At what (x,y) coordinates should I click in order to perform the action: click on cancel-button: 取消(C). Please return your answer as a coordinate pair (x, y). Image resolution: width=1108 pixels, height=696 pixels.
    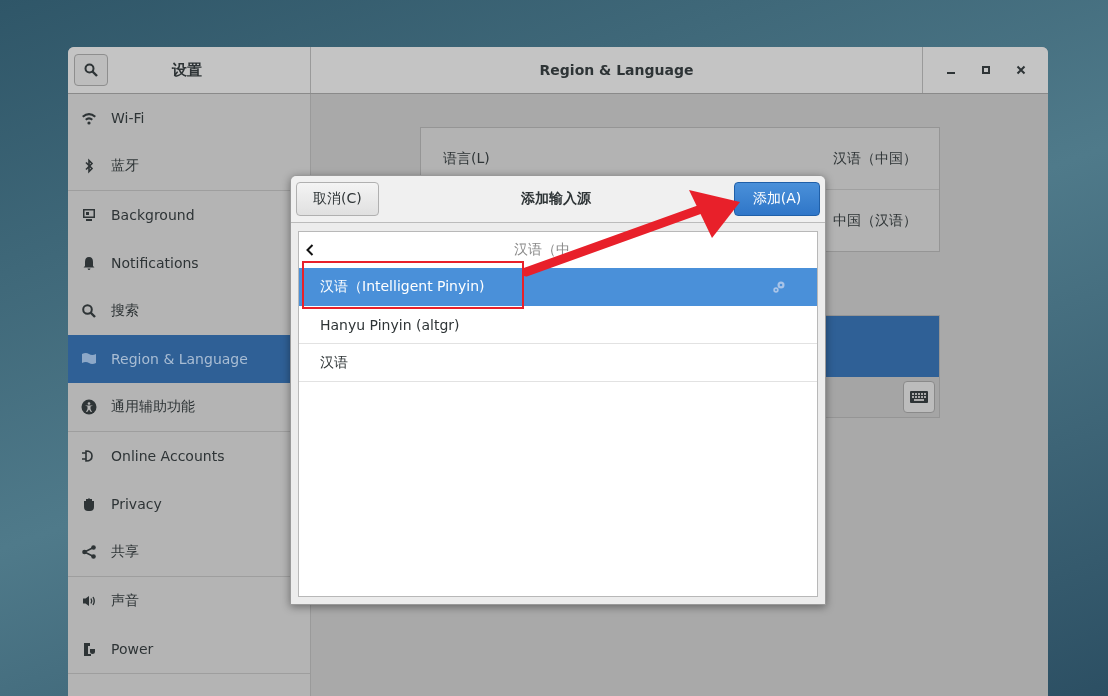
    Looking at the image, I should click on (337, 199).